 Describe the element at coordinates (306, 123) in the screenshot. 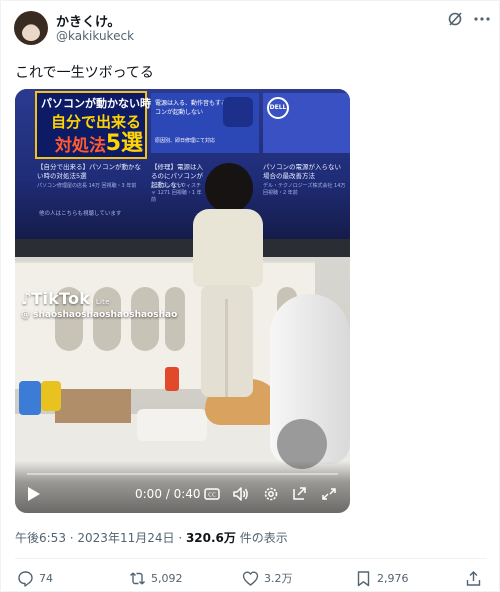

I see `video-thumbnail-3: DELL` at that location.